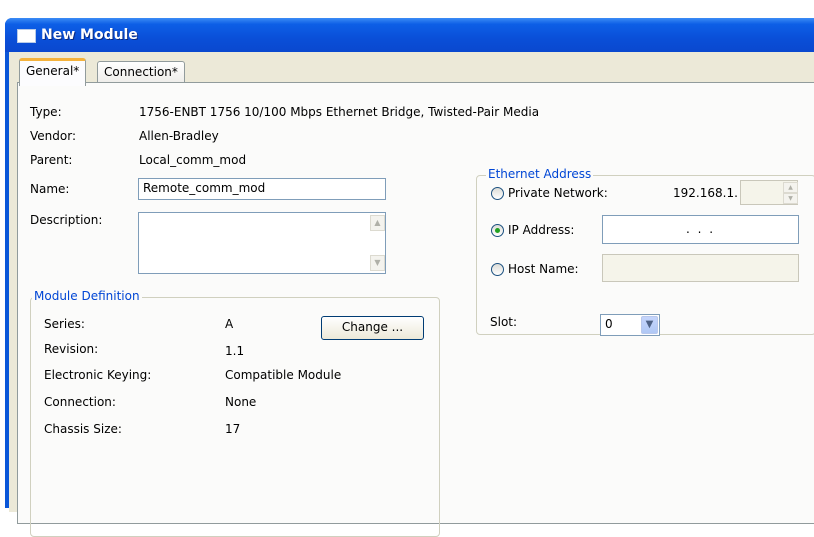  I want to click on spin-down-icon: ▼, so click(790, 198).